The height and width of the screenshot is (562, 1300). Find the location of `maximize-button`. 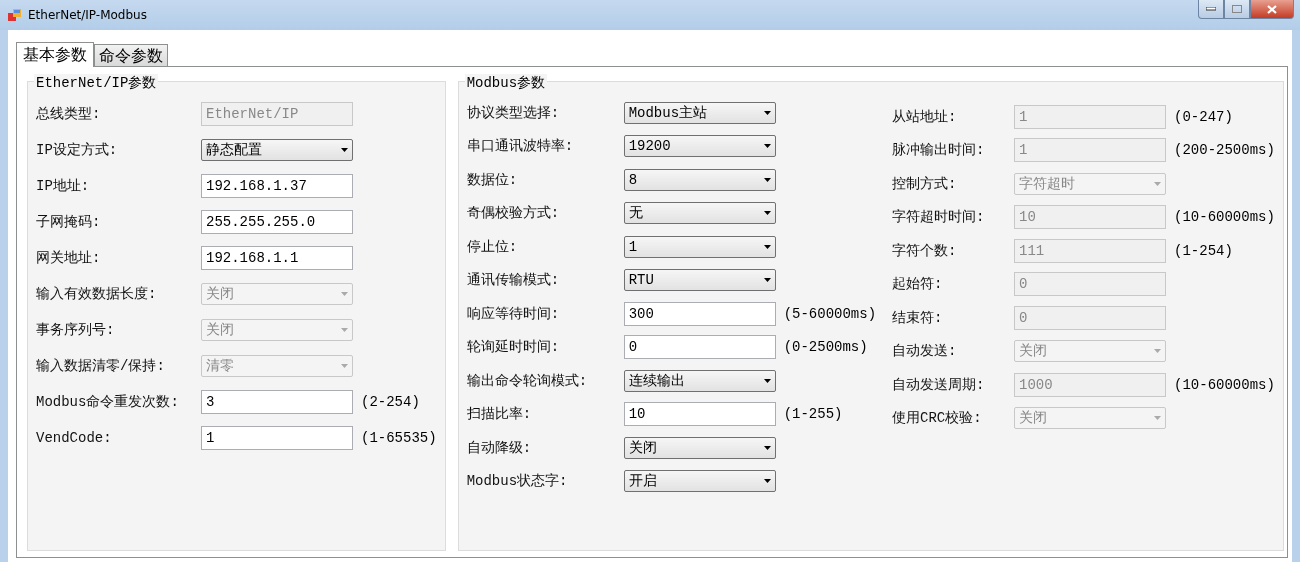

maximize-button is located at coordinates (1237, 9).